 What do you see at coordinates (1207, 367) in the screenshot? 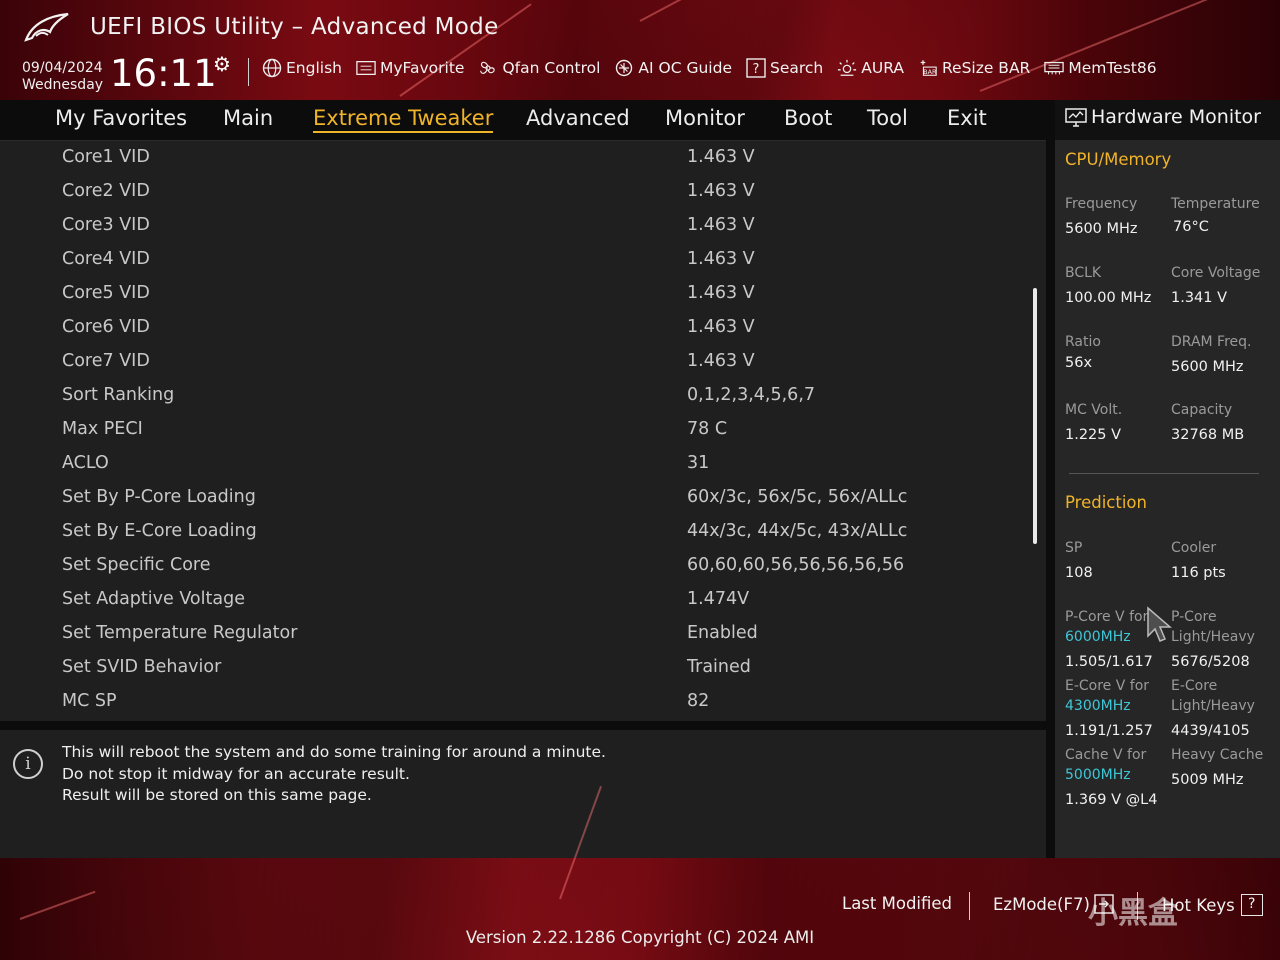
I see `dram-freq-value: 5600 MHz` at bounding box center [1207, 367].